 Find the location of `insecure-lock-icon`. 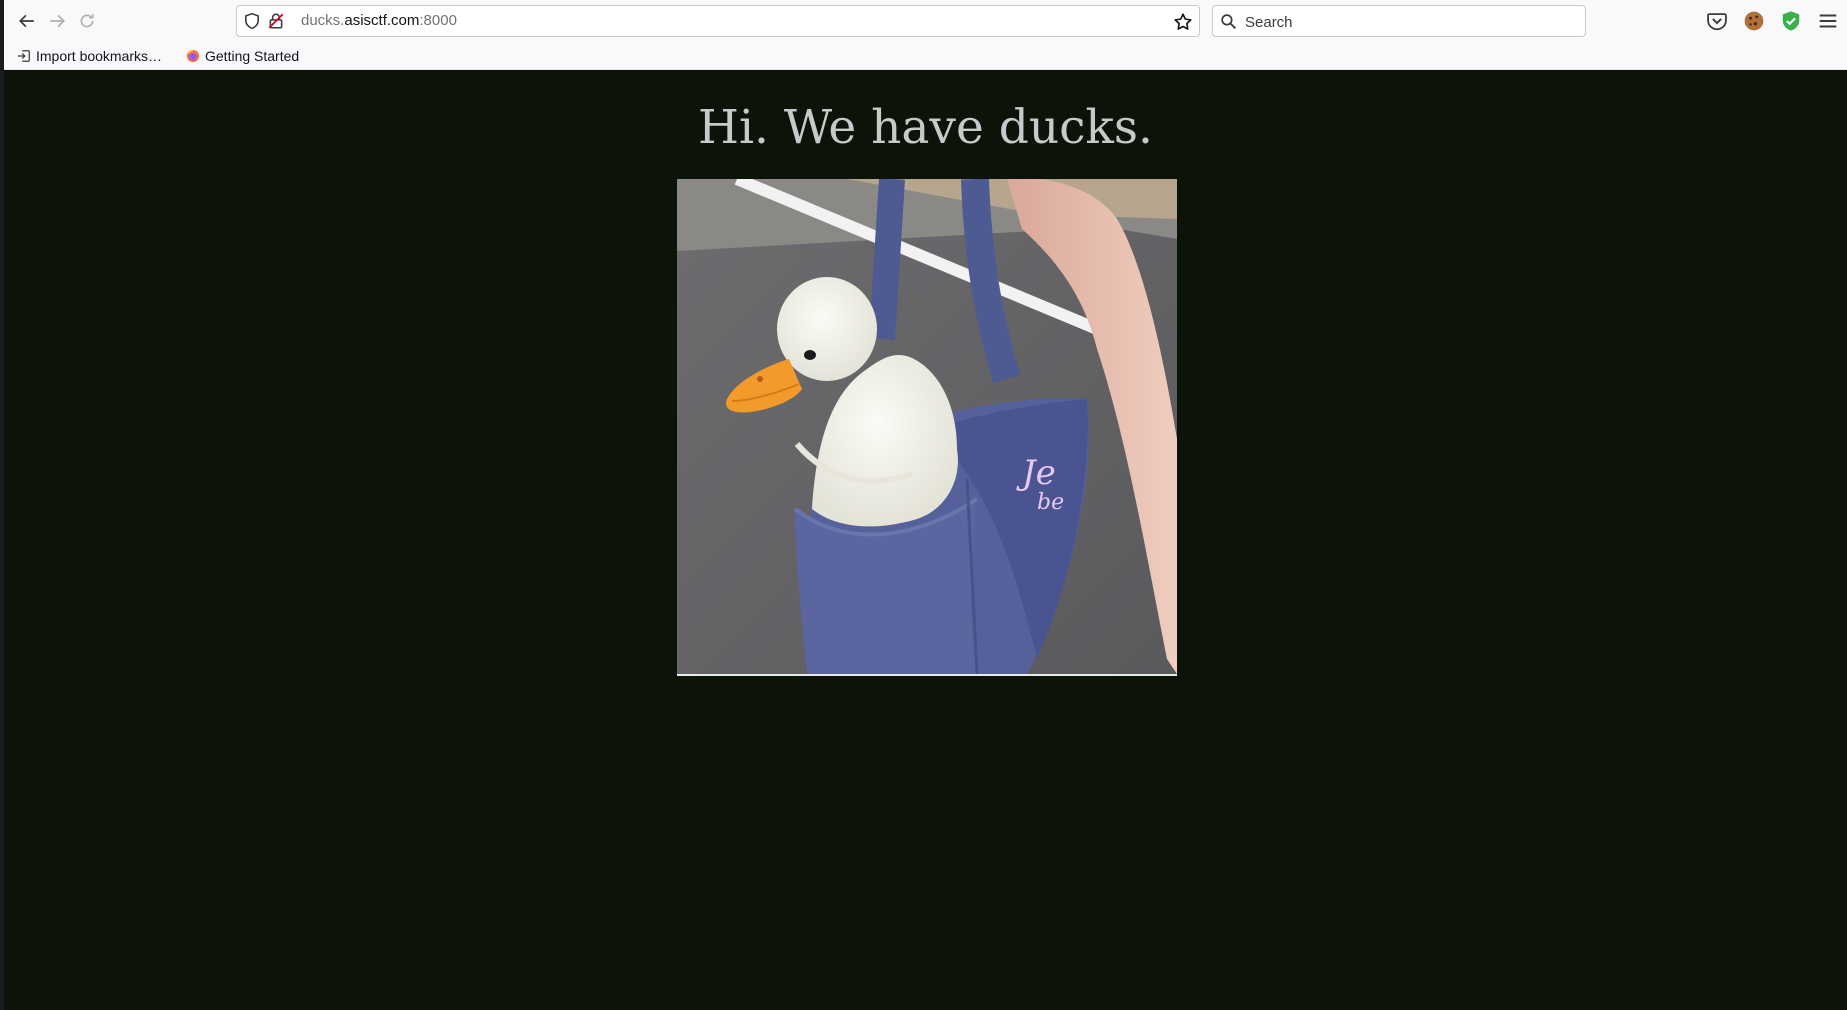

insecure-lock-icon is located at coordinates (276, 21).